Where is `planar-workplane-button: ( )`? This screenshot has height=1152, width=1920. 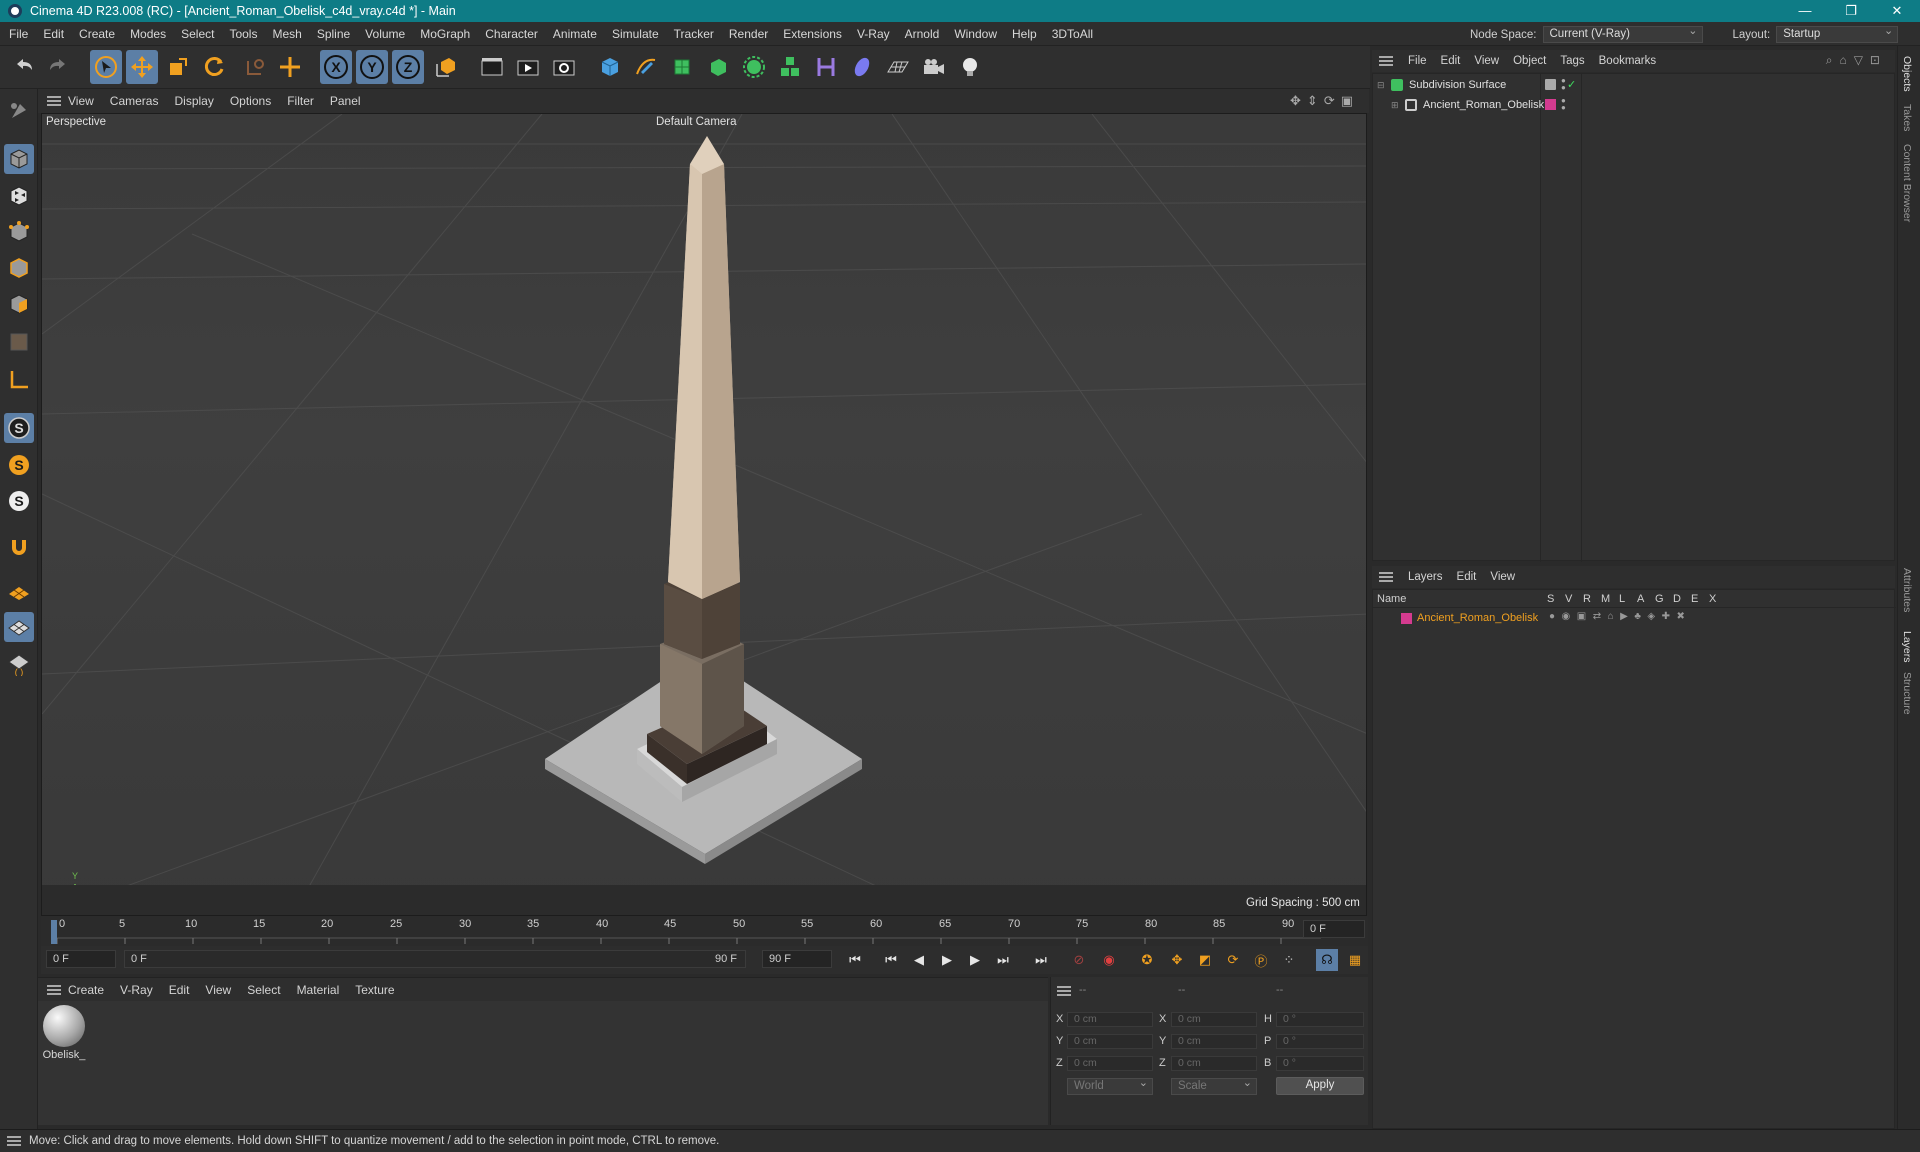
planar-workplane-button: ( ) is located at coordinates (19, 663).